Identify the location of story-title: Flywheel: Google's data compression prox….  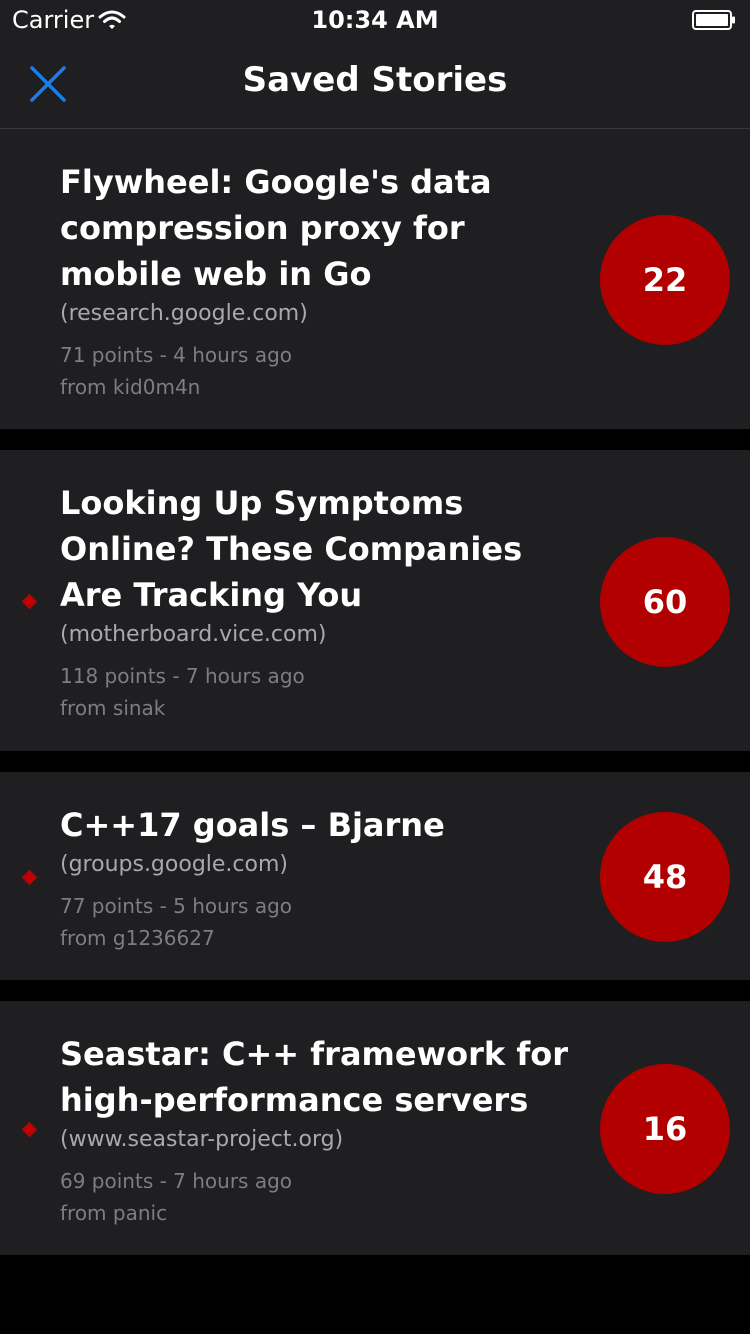
(276, 228).